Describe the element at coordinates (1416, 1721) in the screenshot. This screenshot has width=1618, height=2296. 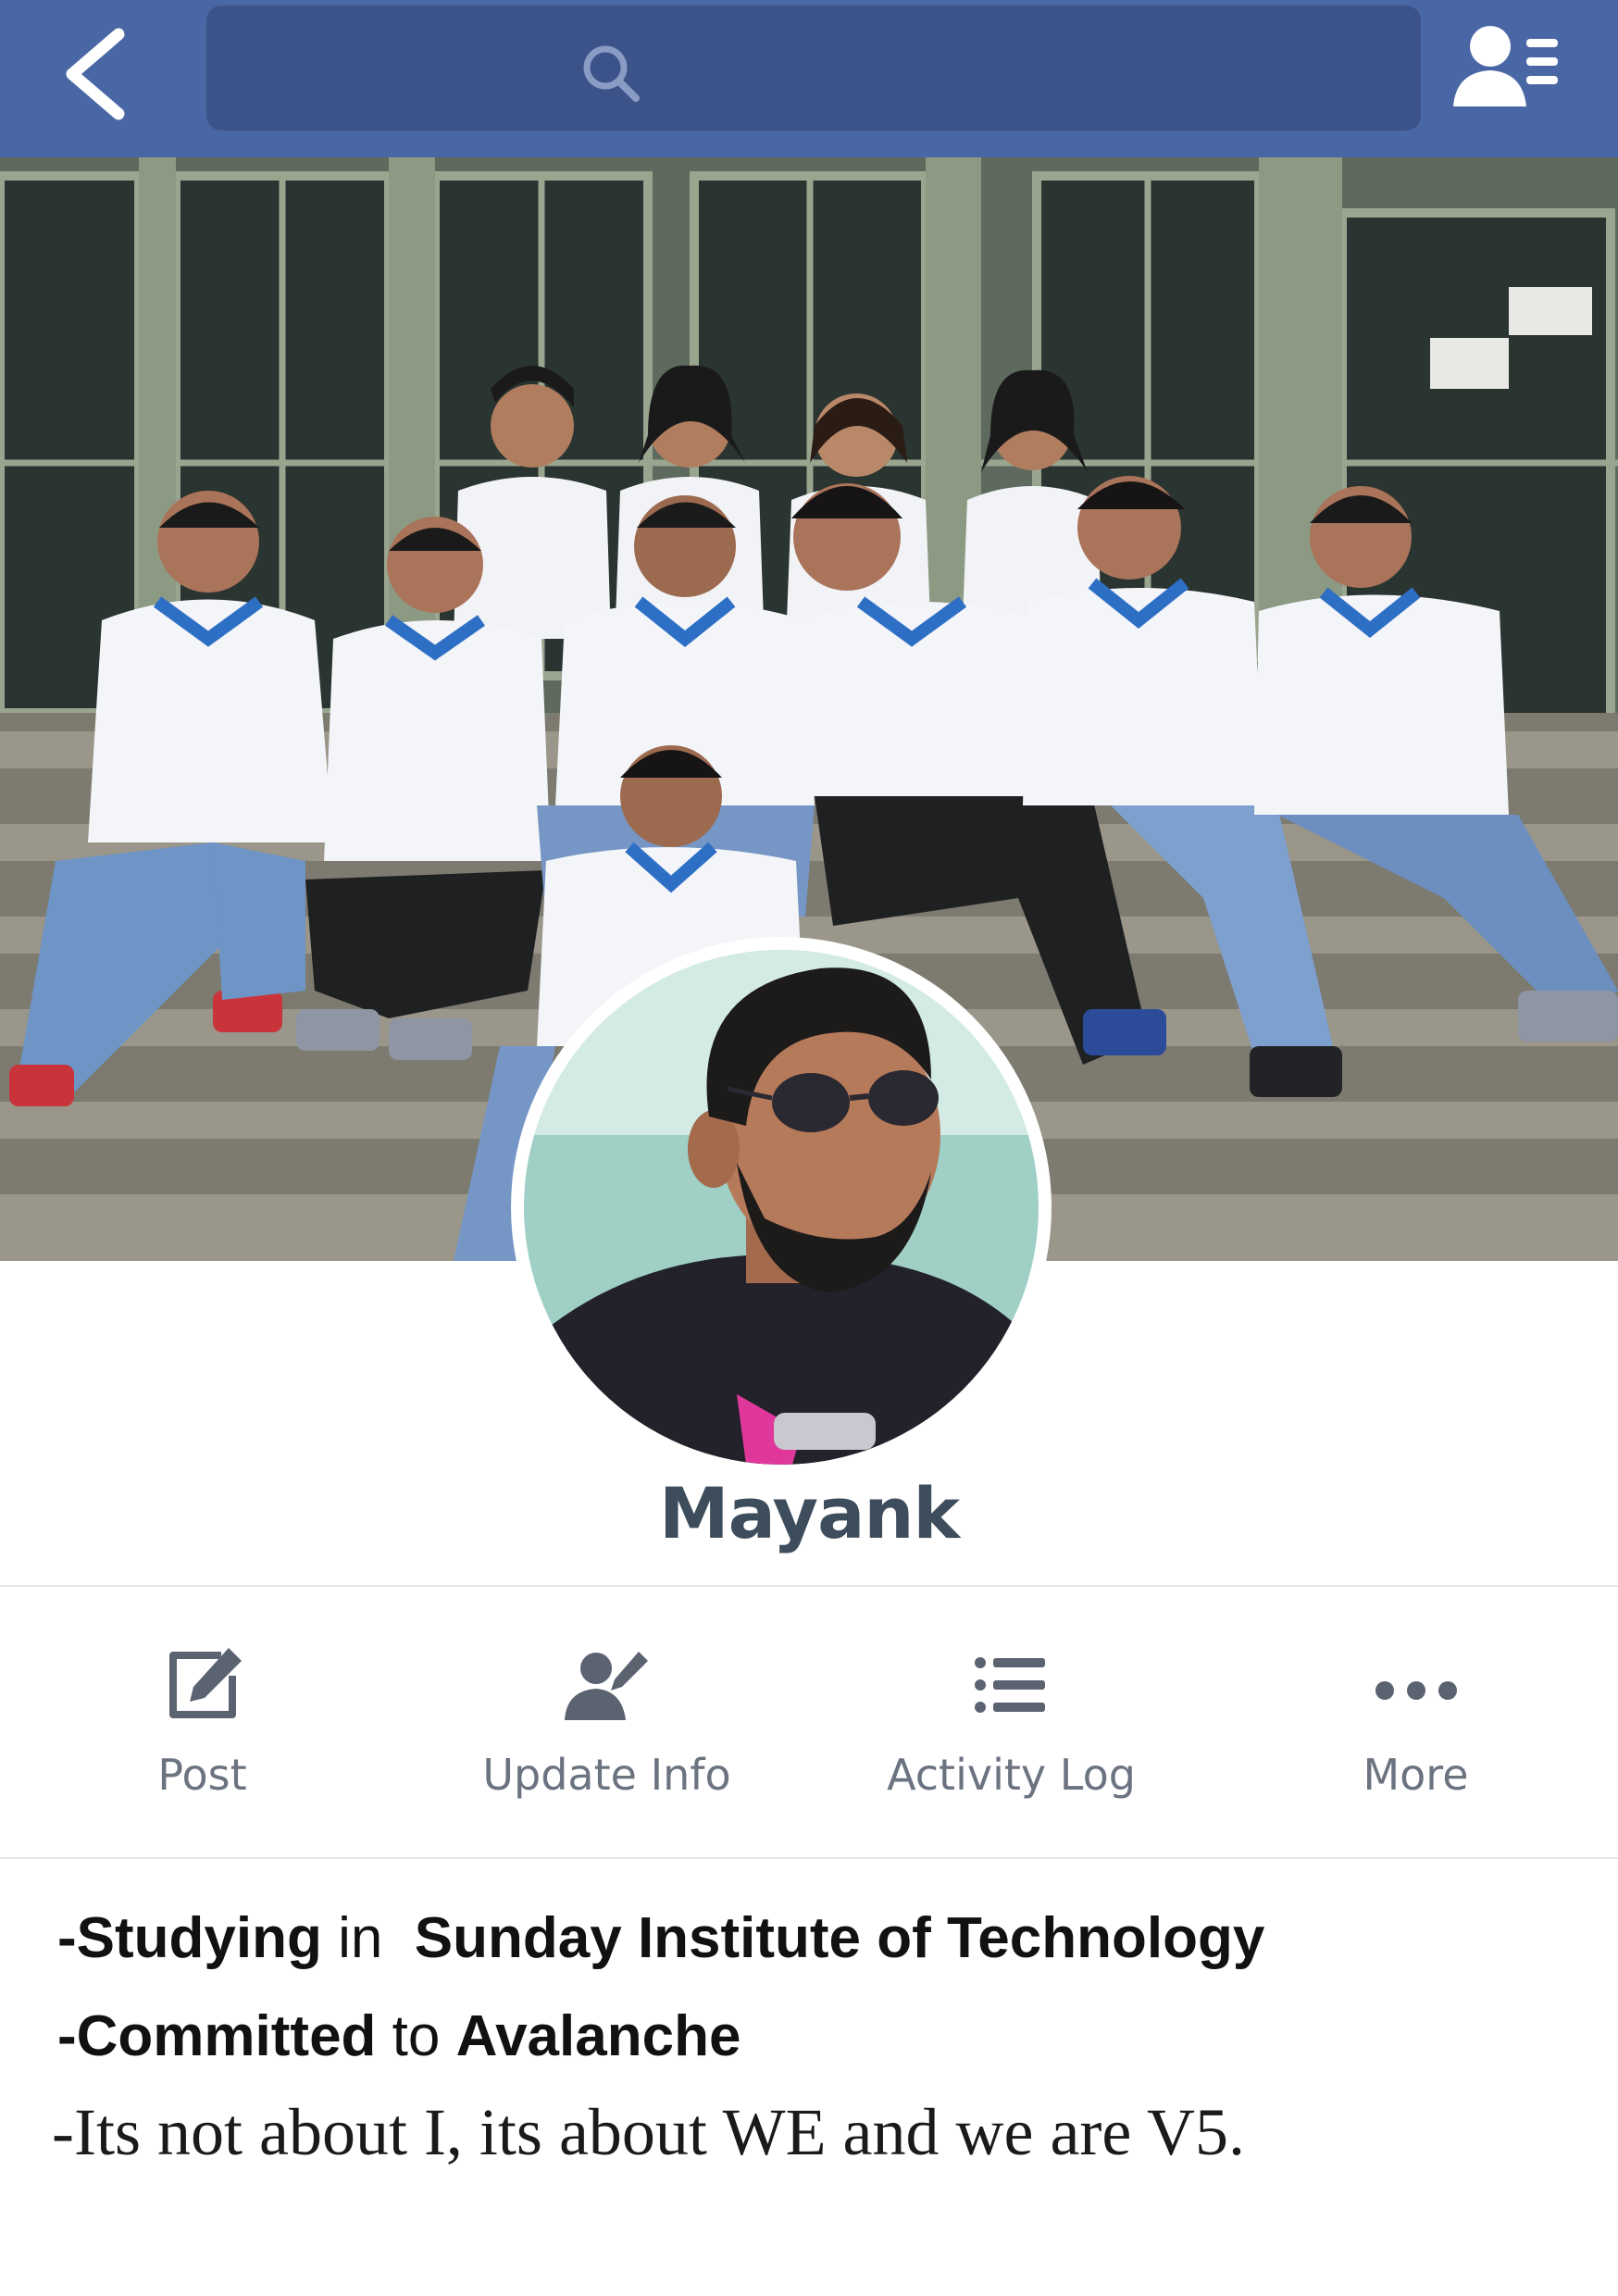
I see `more-button: More` at that location.